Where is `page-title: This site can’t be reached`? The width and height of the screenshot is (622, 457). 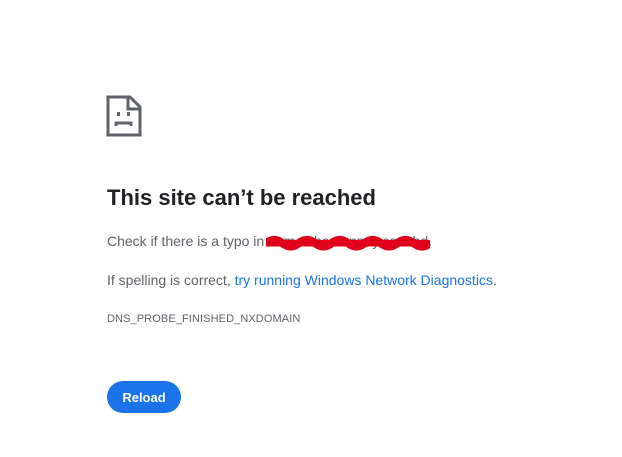
page-title: This site can’t be reached is located at coordinates (241, 197).